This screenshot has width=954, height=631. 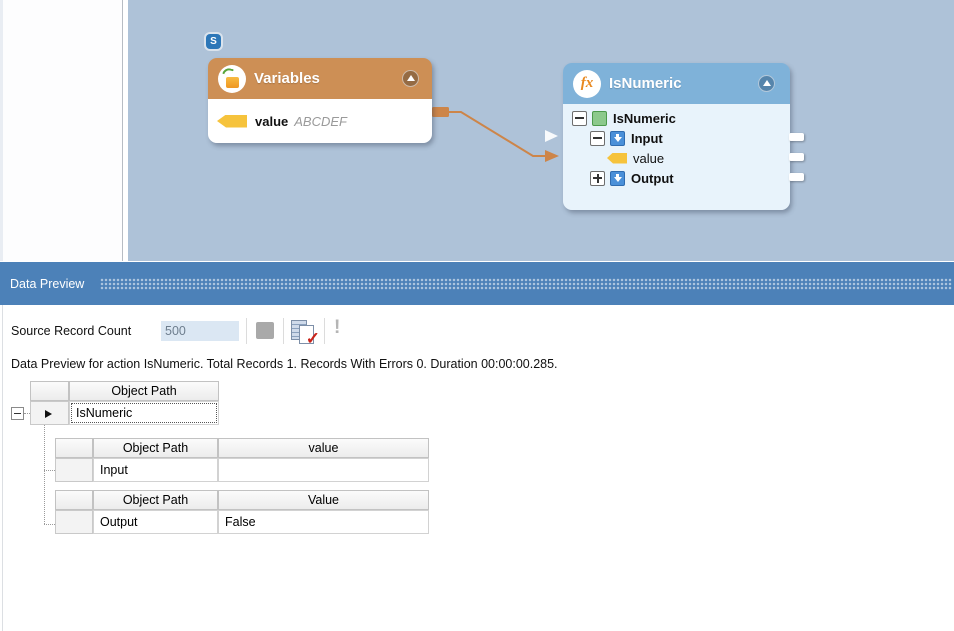 I want to click on variables-node-header: Variables, so click(x=320, y=78).